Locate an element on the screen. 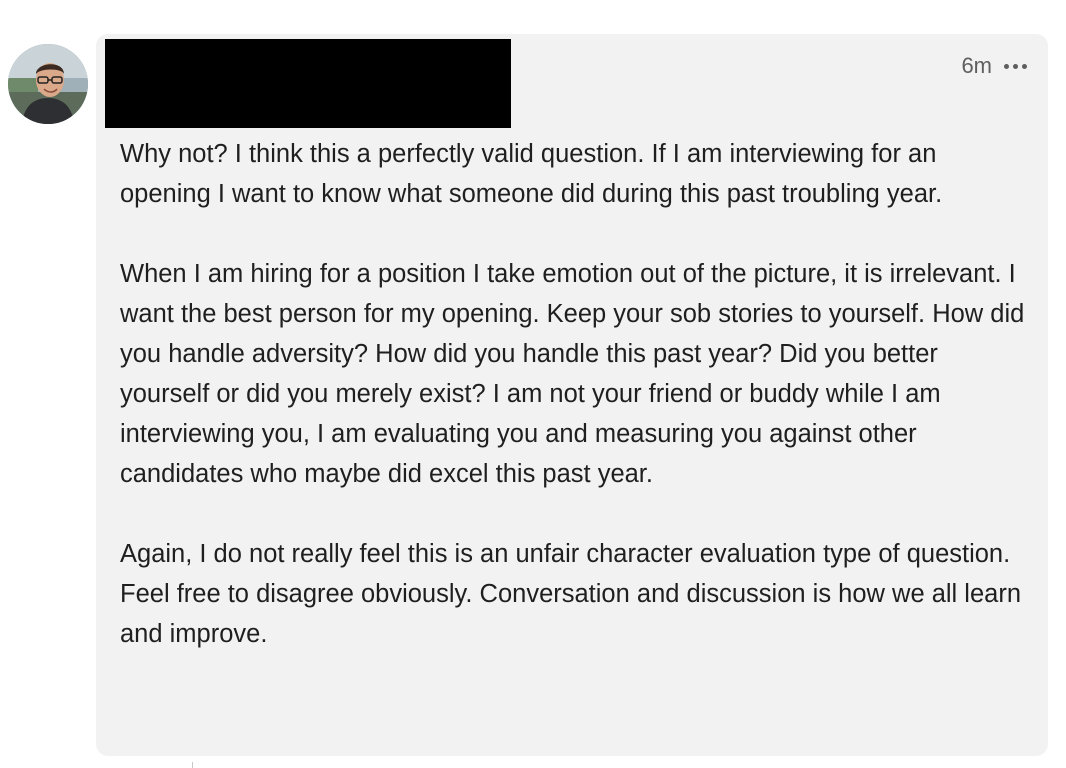 This screenshot has width=1066, height=768. profile-photo-icon is located at coordinates (48, 84).